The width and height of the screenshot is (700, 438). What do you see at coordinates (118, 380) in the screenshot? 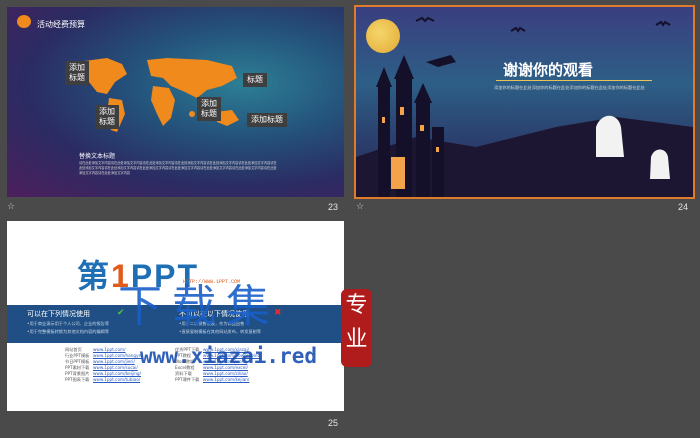
I see `link: www.1ppt.com/tubiao/` at bounding box center [118, 380].